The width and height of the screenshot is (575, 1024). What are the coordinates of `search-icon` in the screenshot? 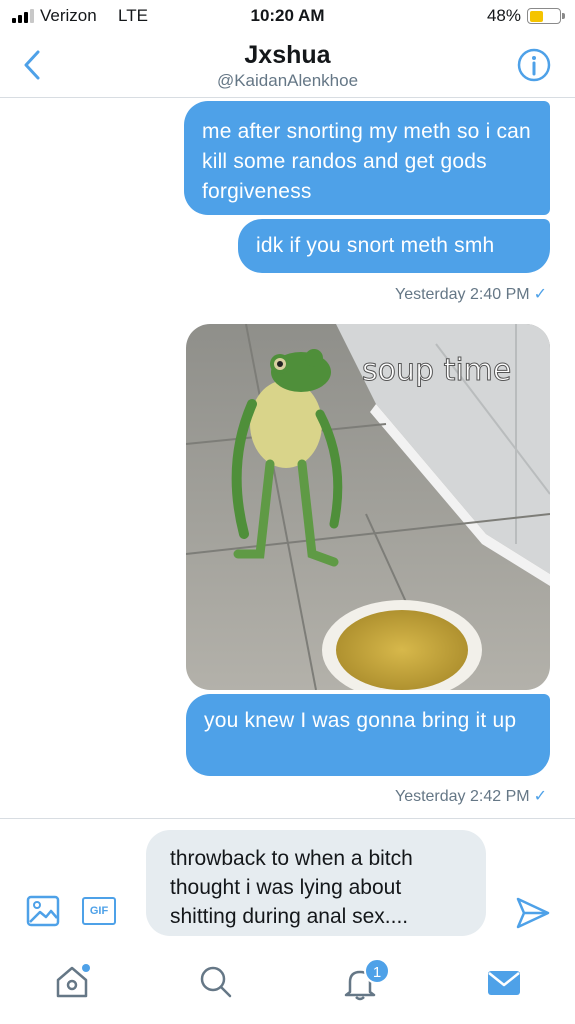 It's located at (216, 982).